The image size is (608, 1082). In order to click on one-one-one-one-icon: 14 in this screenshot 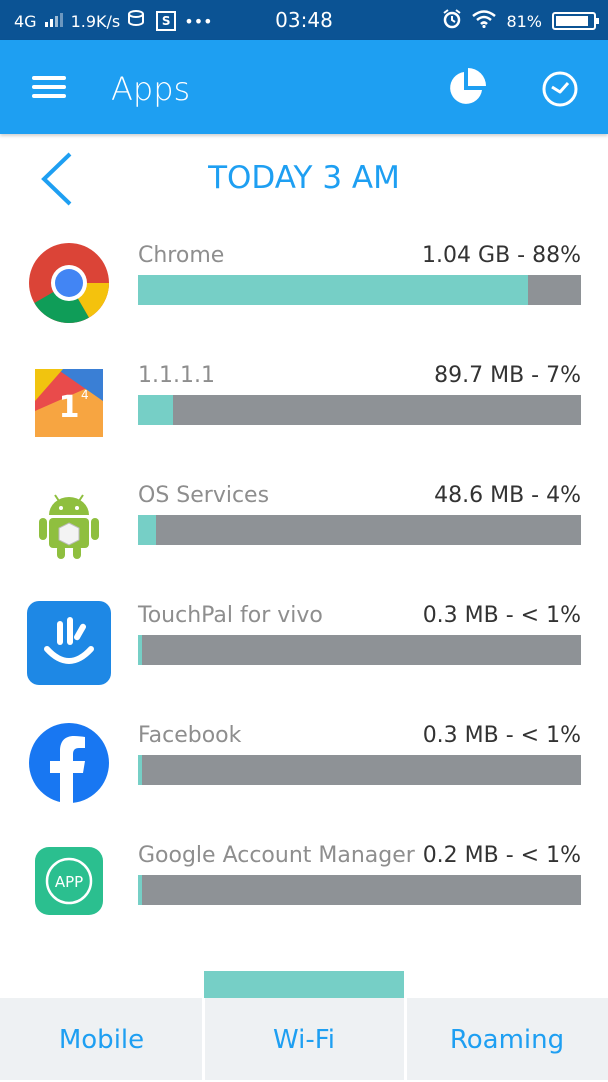, I will do `click(69, 403)`.